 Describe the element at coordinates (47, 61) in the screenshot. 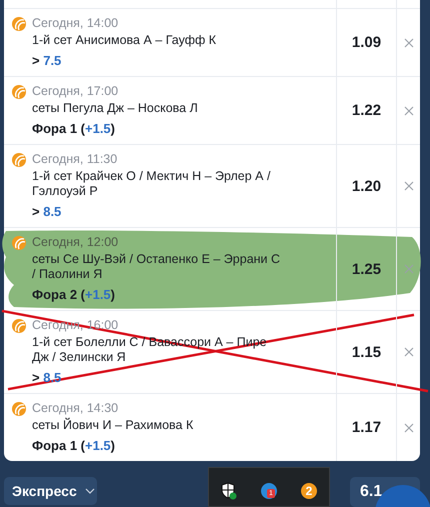

I see `bet-pick: > 7.5` at that location.